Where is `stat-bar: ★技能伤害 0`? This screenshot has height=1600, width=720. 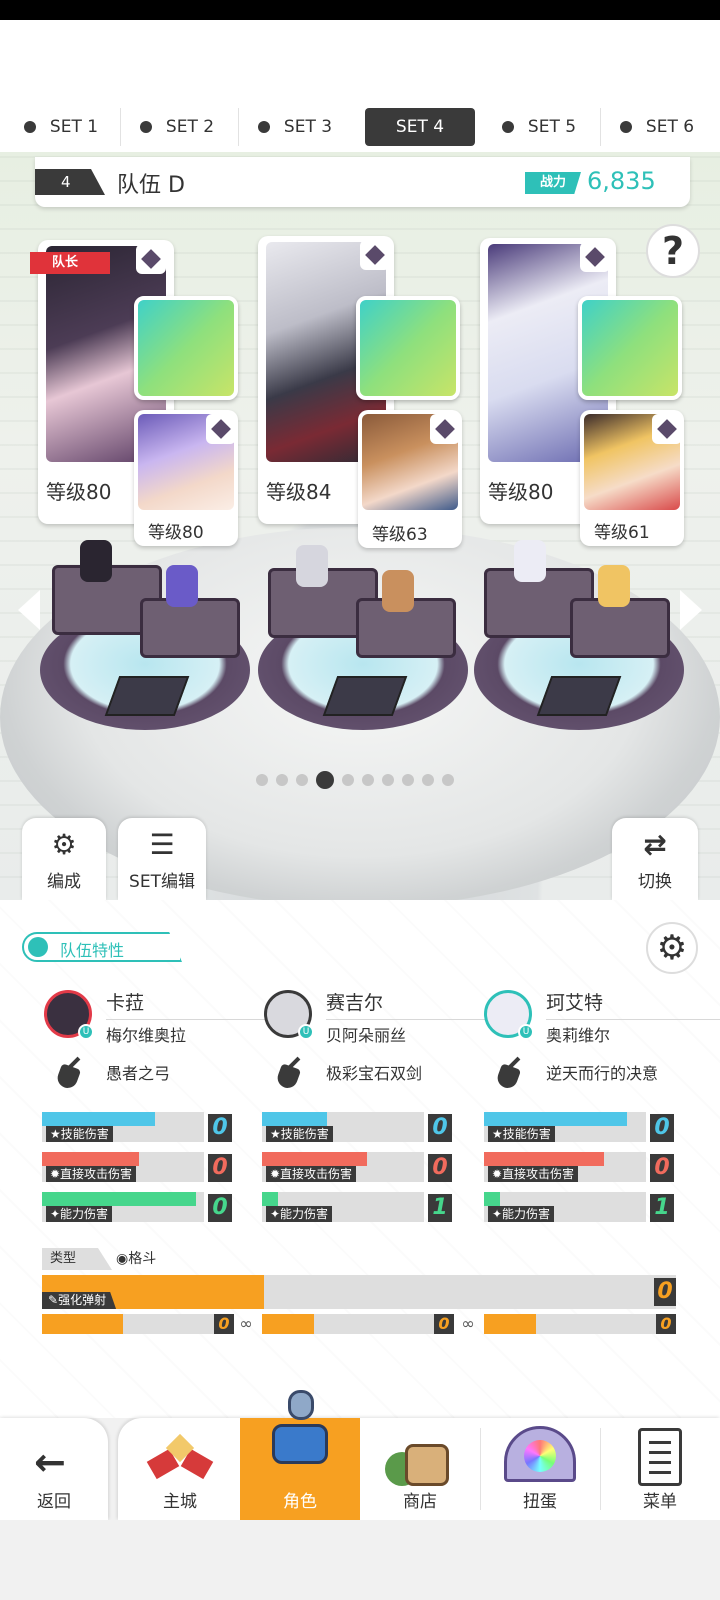
stat-bar: ★技能伤害 0 is located at coordinates (579, 1127).